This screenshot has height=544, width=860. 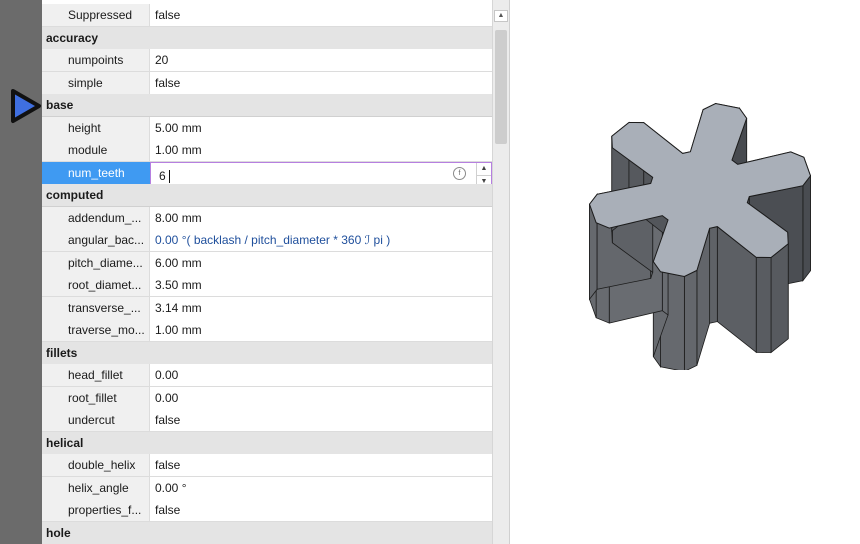 I want to click on property-name: module, so click(x=96, y=150).